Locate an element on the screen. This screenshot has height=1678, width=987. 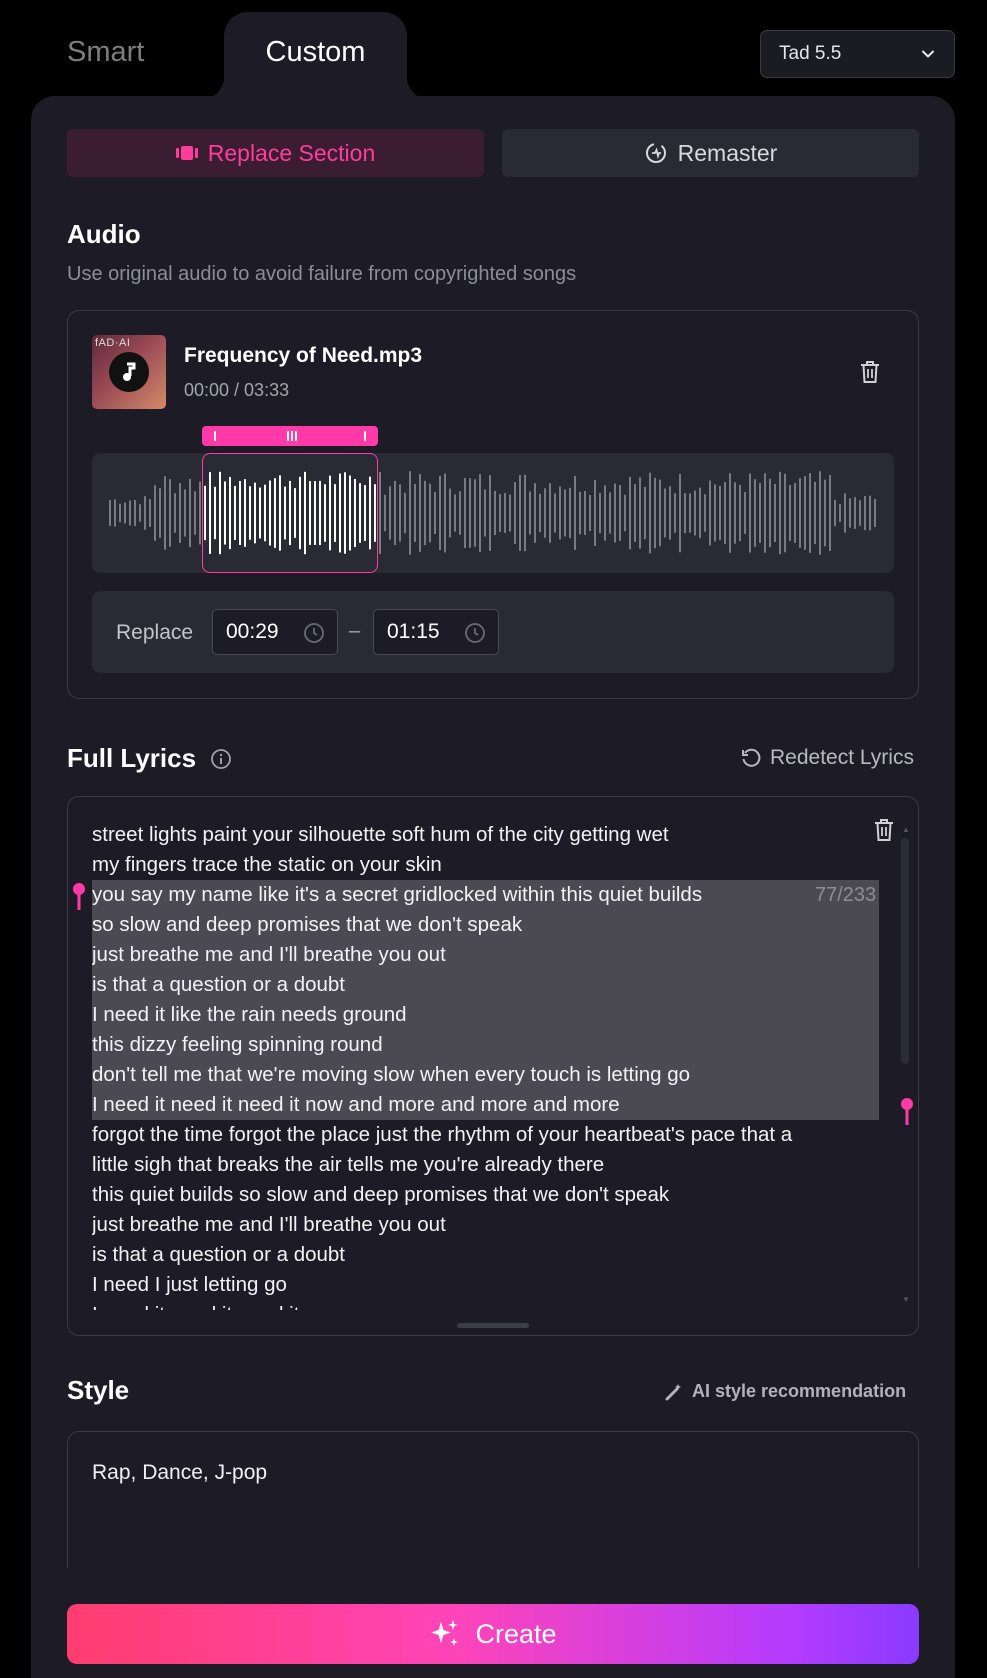
model-select-value: Tad 5.5 is located at coordinates (810, 53).